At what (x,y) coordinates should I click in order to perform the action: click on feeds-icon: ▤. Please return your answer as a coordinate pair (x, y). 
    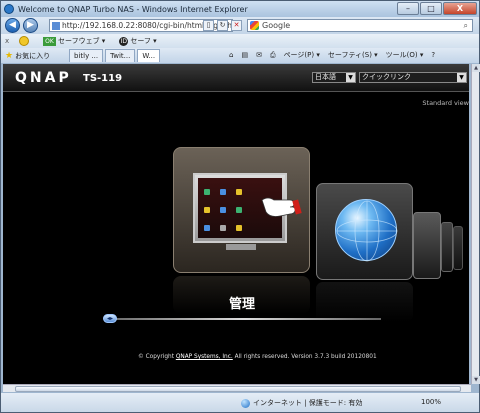
    Looking at the image, I should click on (244, 55).